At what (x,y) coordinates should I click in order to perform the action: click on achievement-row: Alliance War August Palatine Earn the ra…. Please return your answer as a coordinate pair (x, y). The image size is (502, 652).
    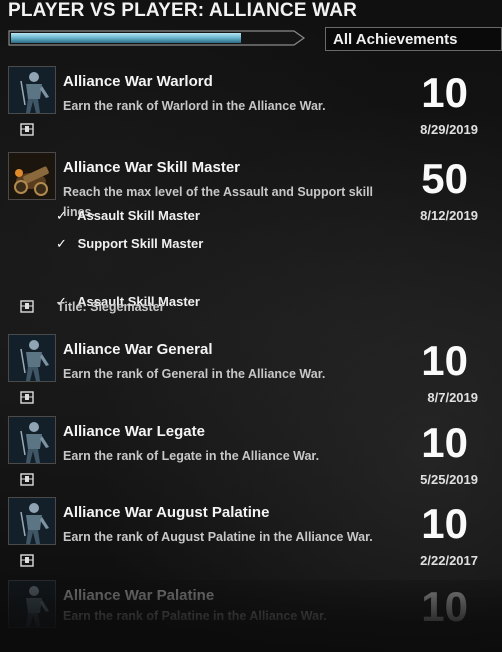
    Looking at the image, I should click on (251, 537).